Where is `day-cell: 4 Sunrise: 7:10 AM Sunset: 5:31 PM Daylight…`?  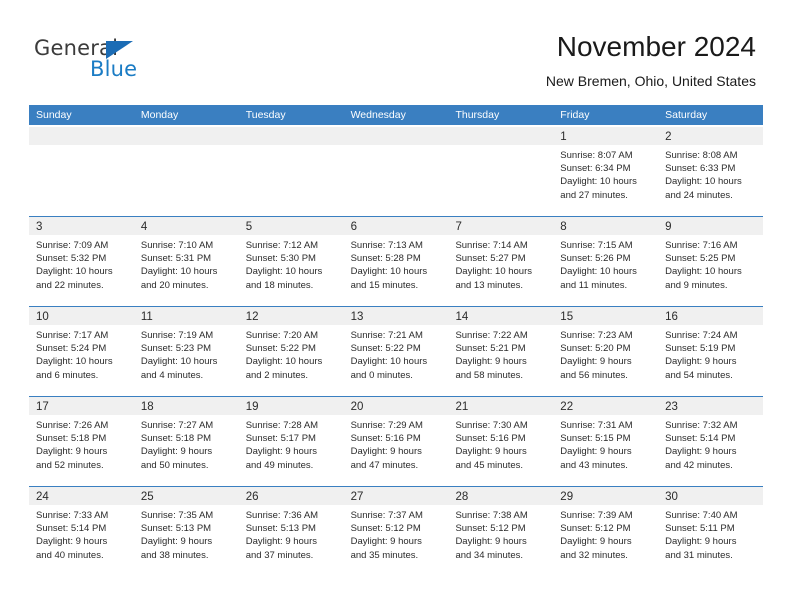 day-cell: 4 Sunrise: 7:10 AM Sunset: 5:31 PM Daylight… is located at coordinates (186, 261).